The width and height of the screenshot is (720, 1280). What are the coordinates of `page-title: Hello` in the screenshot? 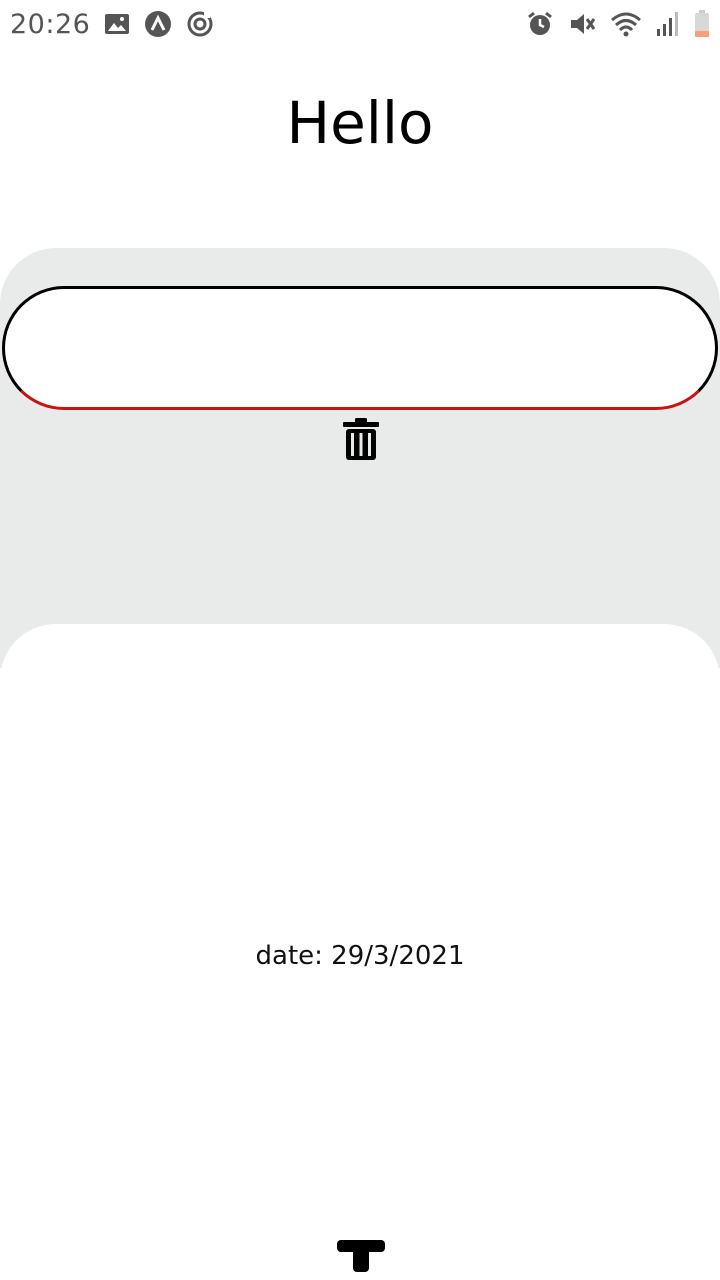 It's located at (360, 123).